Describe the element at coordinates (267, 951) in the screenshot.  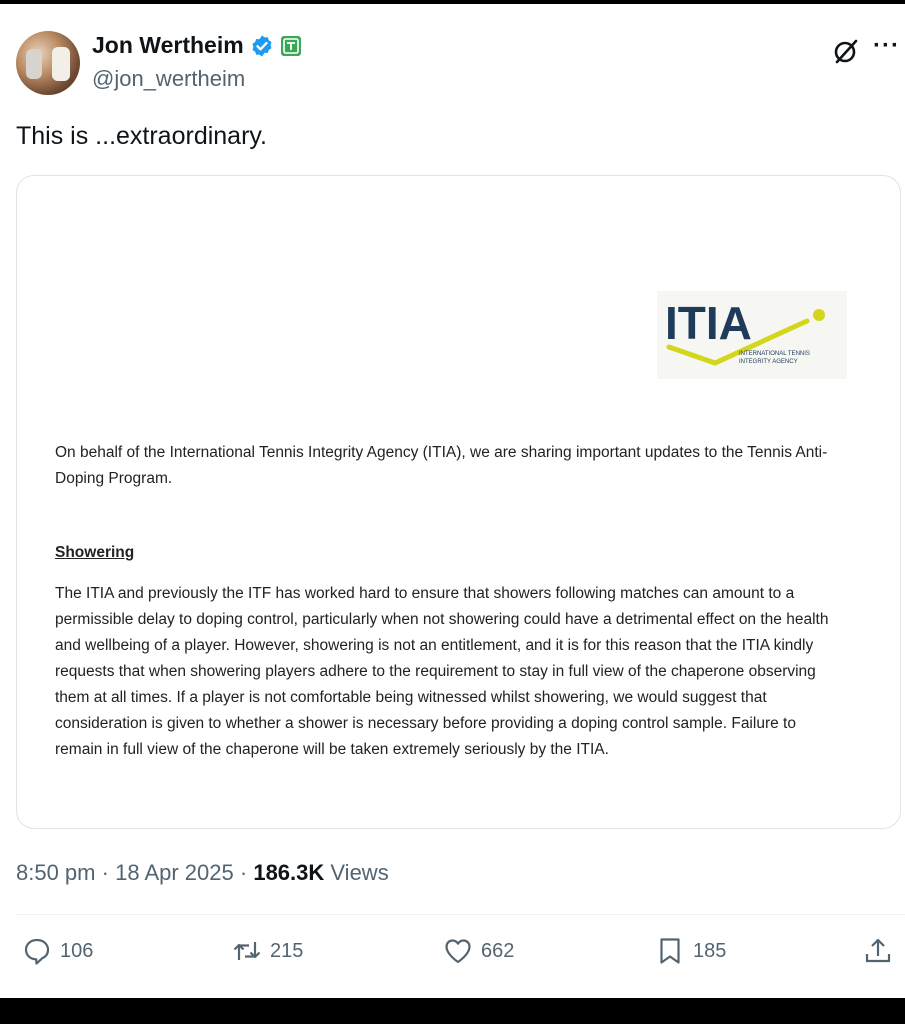
I see `repost-button: 215` at that location.